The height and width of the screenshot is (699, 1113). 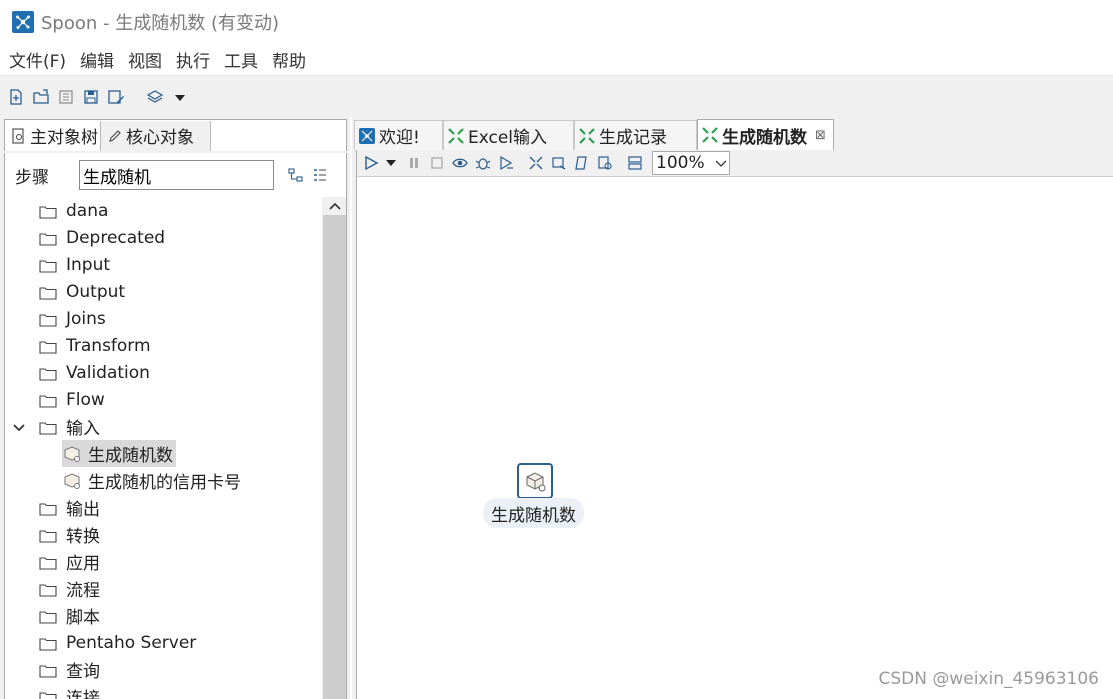 I want to click on tree-folder-item: 连接, so click(x=69, y=691).